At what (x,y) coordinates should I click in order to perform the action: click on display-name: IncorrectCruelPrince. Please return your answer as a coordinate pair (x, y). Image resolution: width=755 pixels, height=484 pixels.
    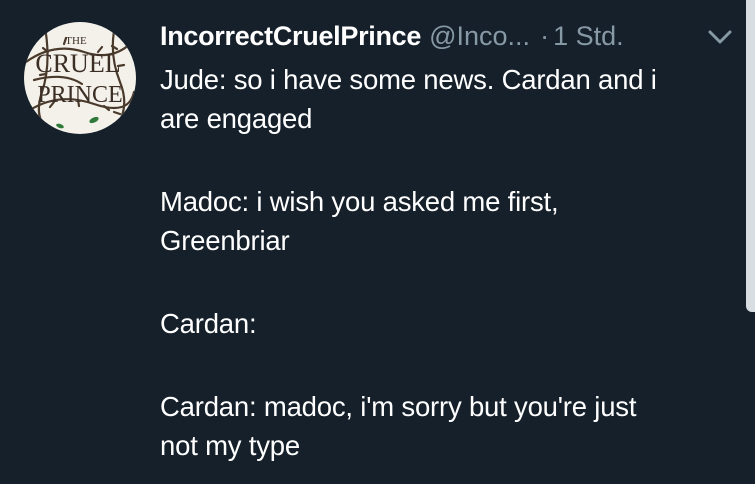
    Looking at the image, I should click on (290, 36).